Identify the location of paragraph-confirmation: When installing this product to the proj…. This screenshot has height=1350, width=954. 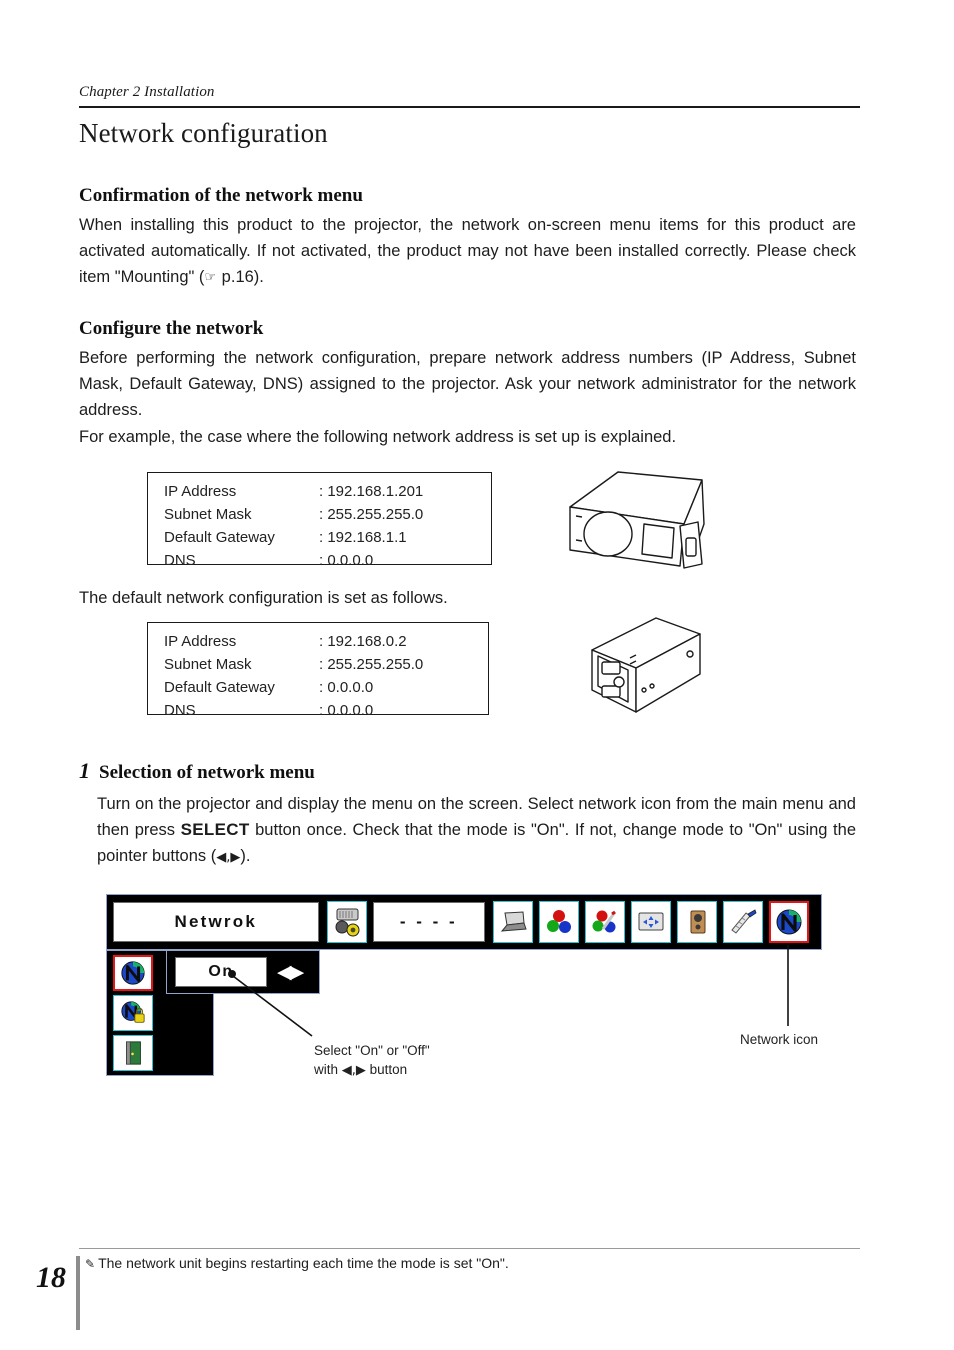
(467, 251).